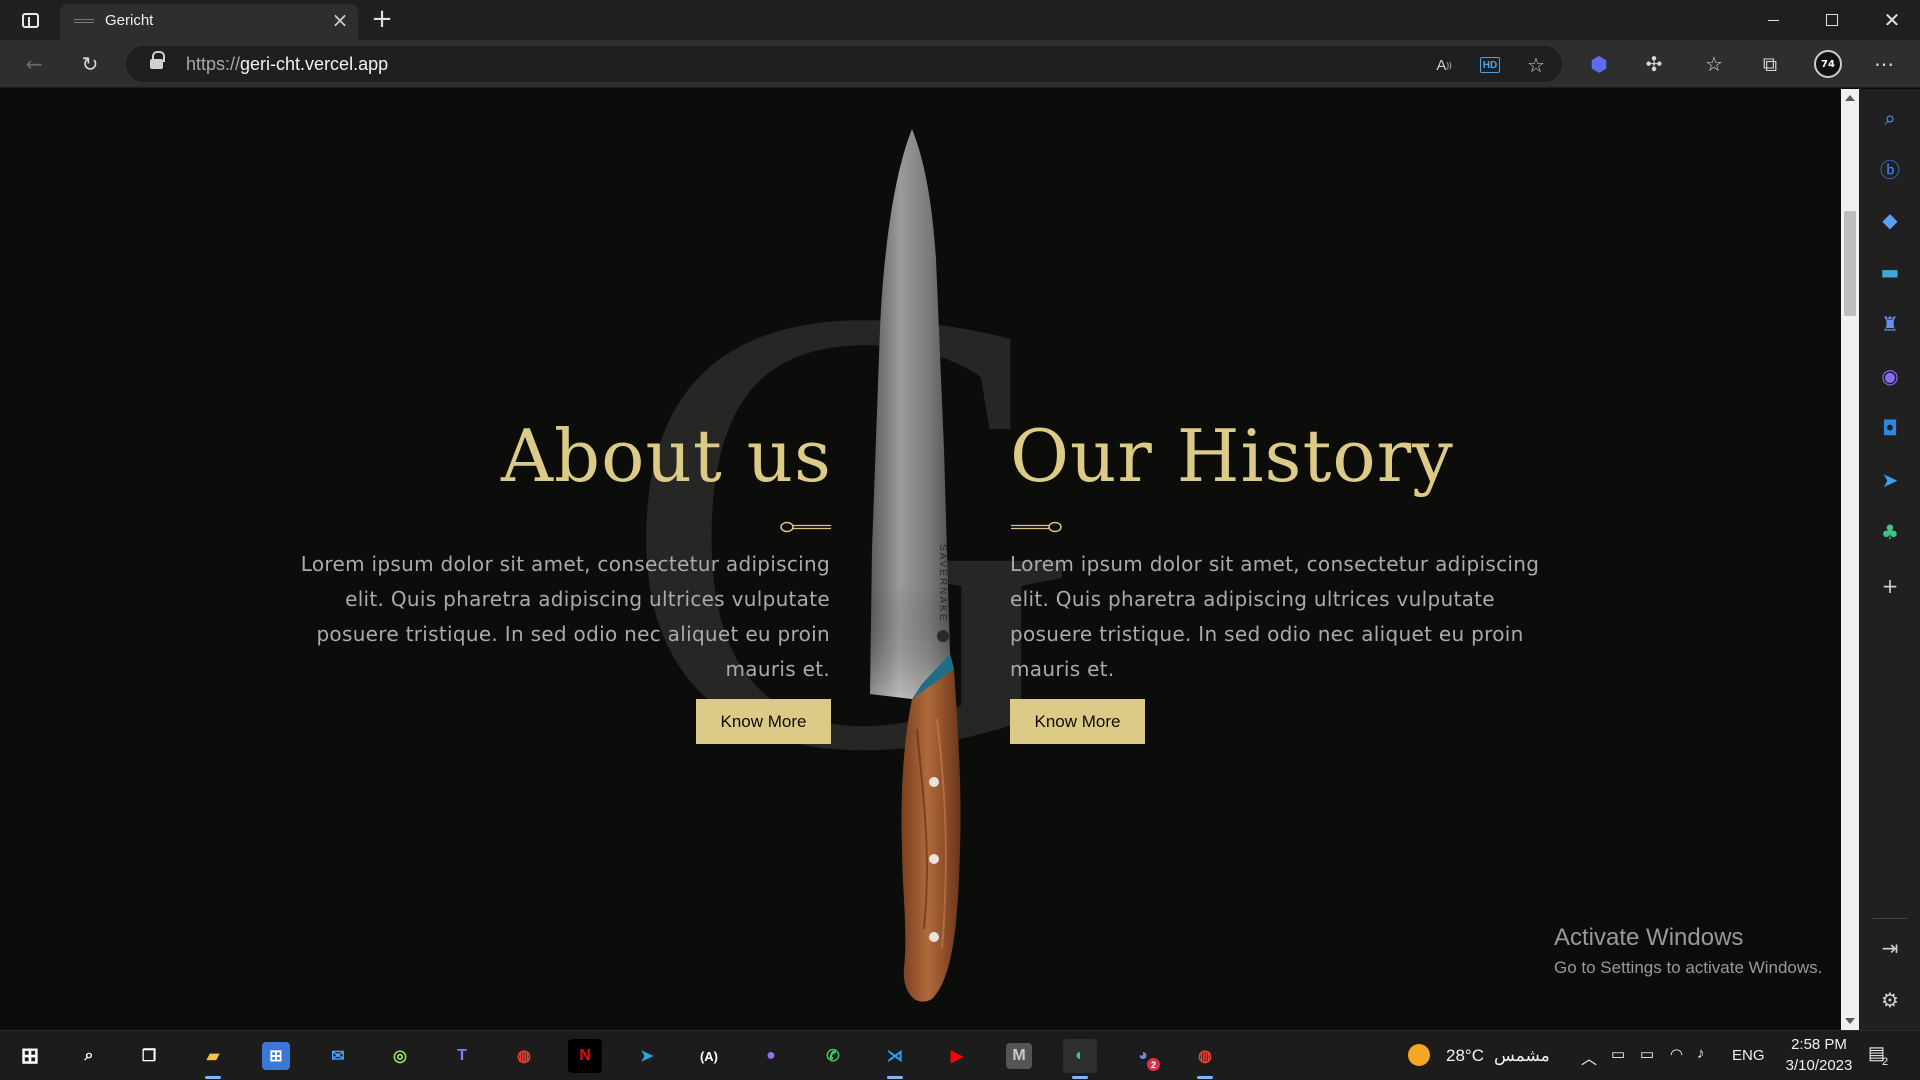 The width and height of the screenshot is (1920, 1080). I want to click on games-icon: ♜, so click(1890, 324).